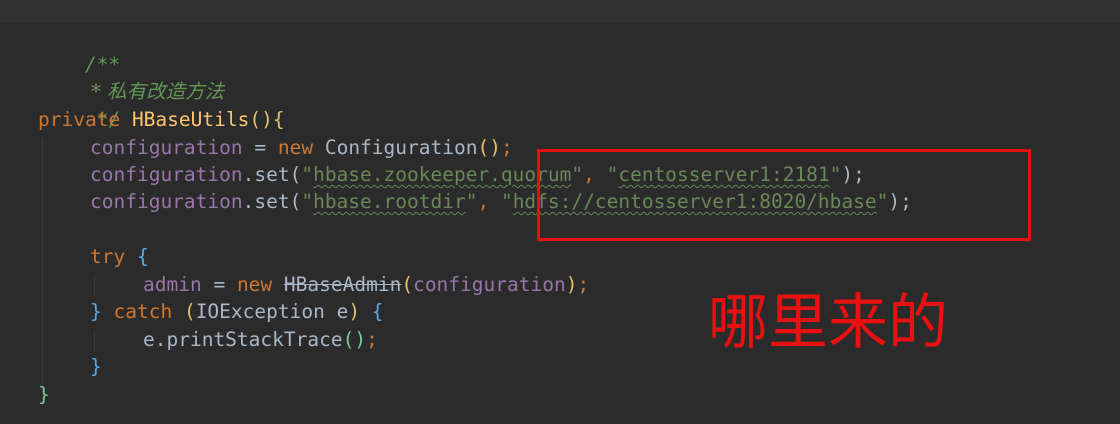 This screenshot has width=1120, height=424. I want to click on exception-parameter: IOException e, so click(272, 311).